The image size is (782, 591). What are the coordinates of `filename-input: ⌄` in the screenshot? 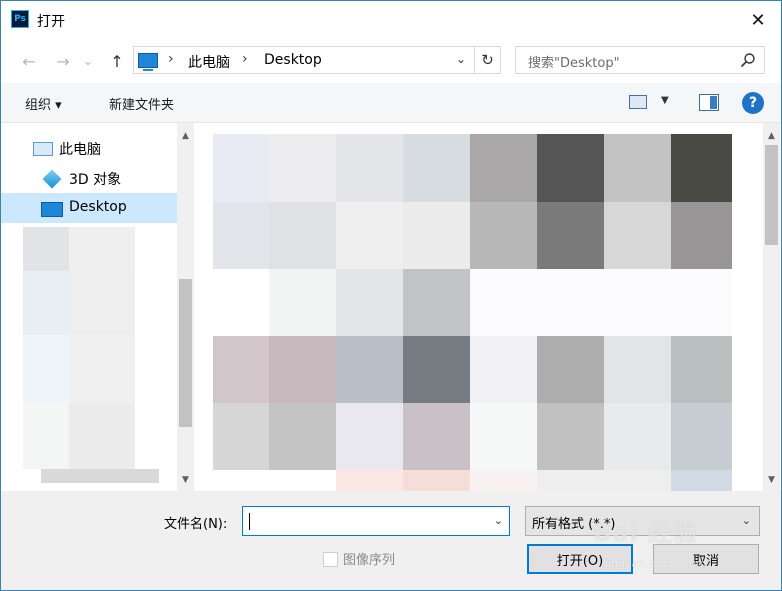 It's located at (376, 521).